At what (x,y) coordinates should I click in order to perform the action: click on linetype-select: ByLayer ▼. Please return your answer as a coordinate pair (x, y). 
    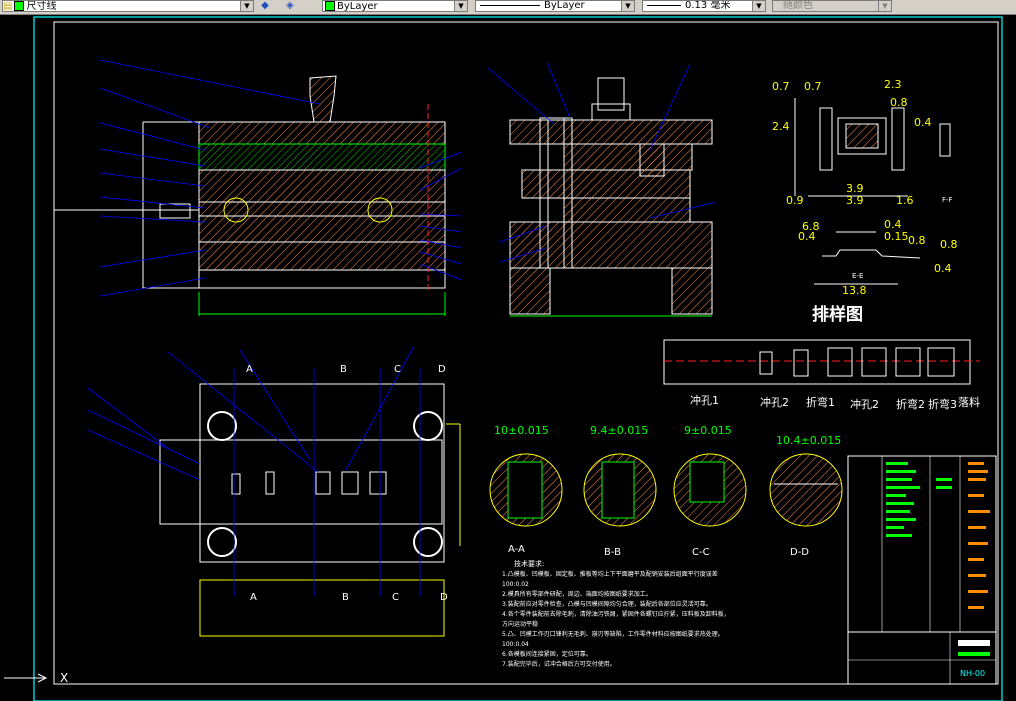
    Looking at the image, I should click on (555, 6).